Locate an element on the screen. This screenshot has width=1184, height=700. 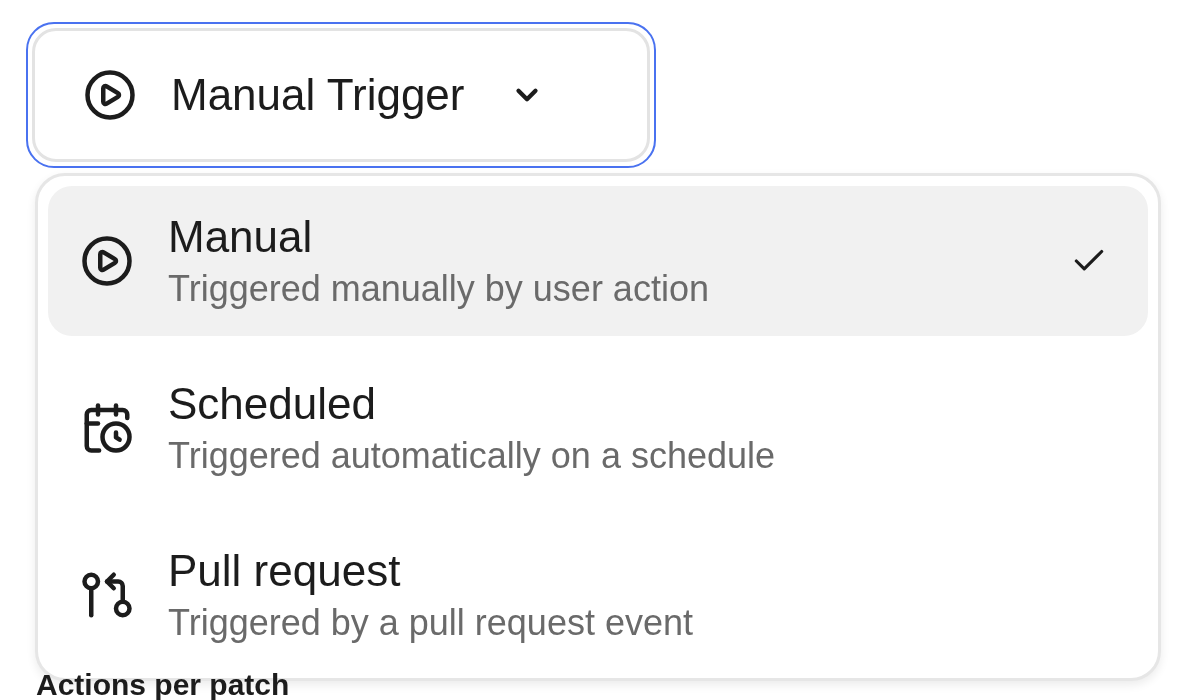
option-title: Scheduled is located at coordinates (272, 404).